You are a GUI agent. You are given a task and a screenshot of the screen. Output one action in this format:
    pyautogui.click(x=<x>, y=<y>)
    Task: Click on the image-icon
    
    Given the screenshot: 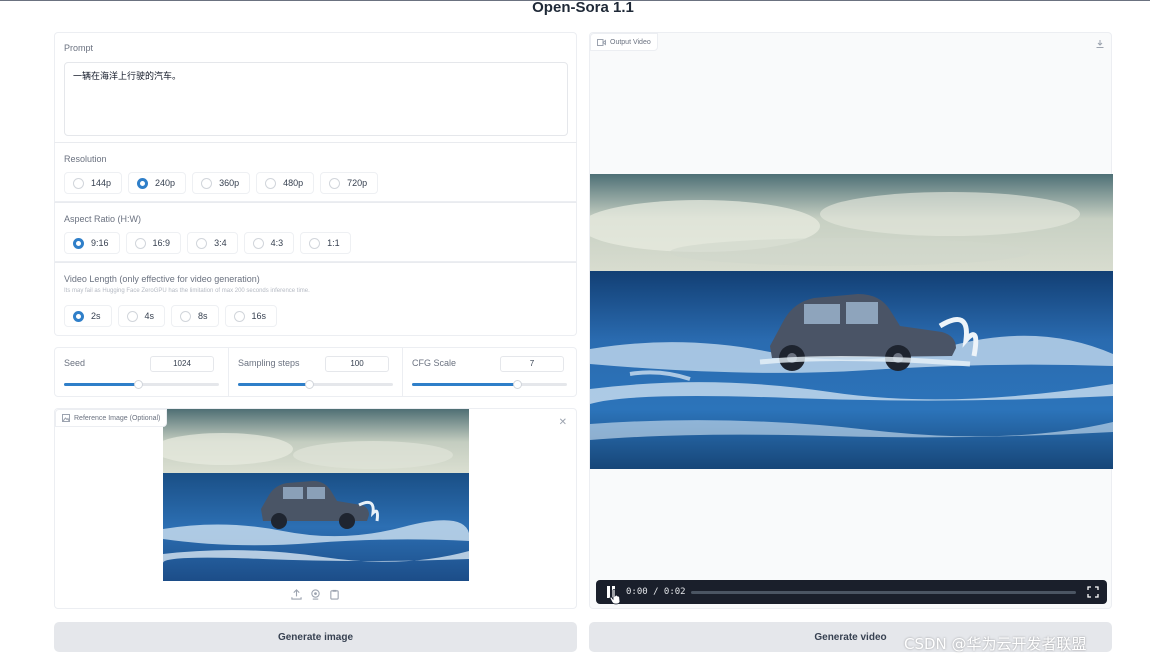 What is the action you would take?
    pyautogui.click(x=66, y=418)
    